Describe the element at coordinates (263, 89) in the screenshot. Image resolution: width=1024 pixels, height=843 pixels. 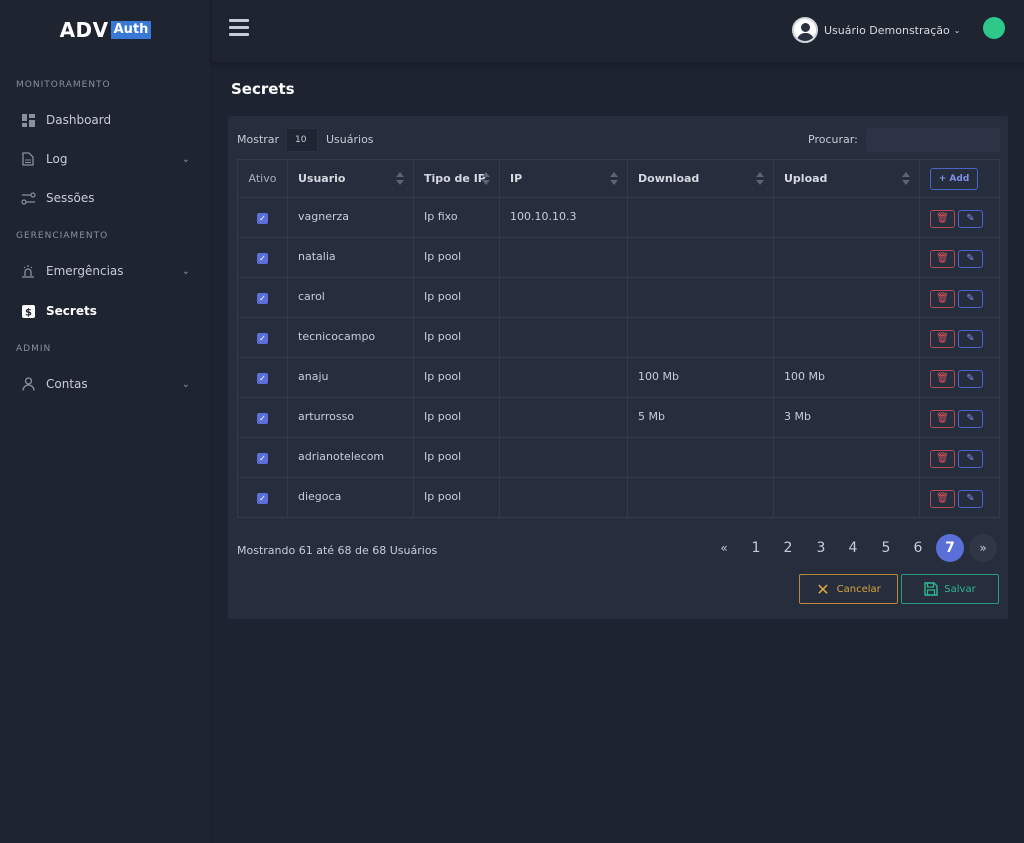
I see `page-title: Secrets` at that location.